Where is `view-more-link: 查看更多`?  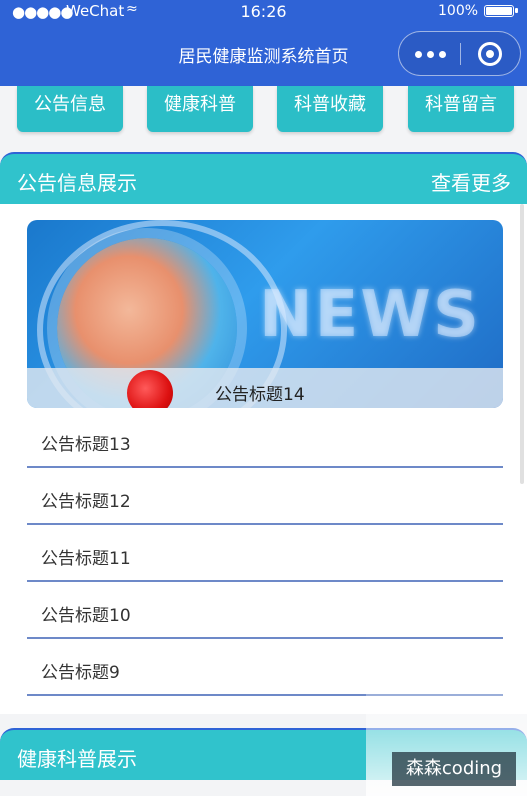 view-more-link: 查看更多 is located at coordinates (471, 181).